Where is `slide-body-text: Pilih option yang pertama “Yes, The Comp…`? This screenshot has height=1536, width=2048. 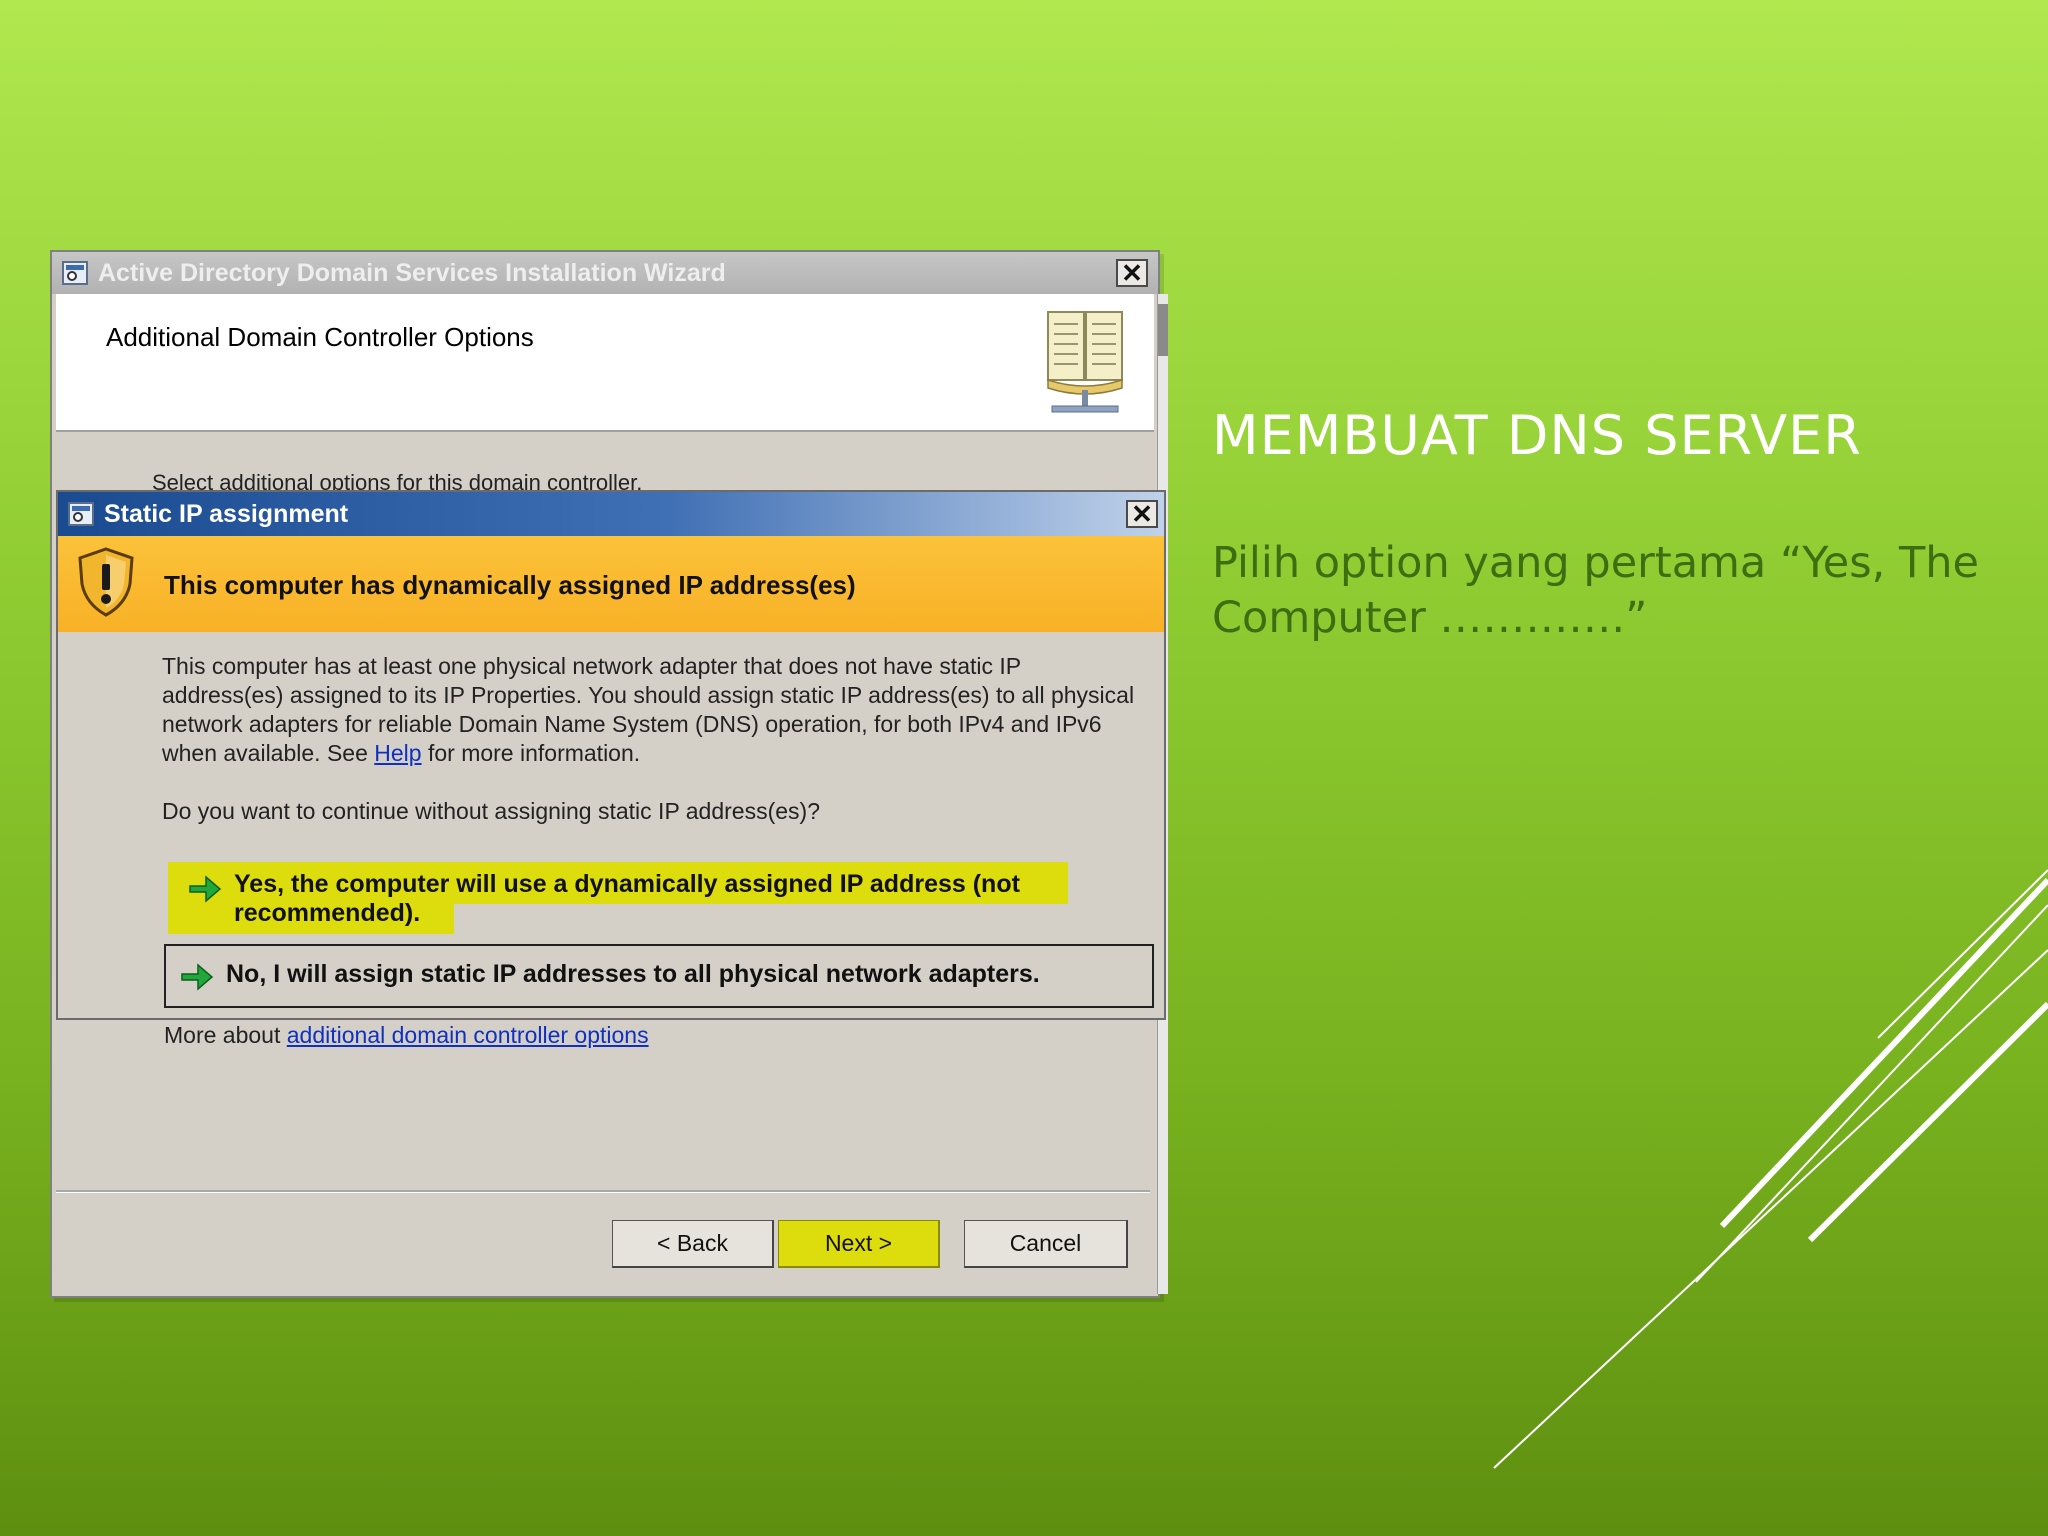 slide-body-text: Pilih option yang pertama “Yes, The Comp… is located at coordinates (1595, 590).